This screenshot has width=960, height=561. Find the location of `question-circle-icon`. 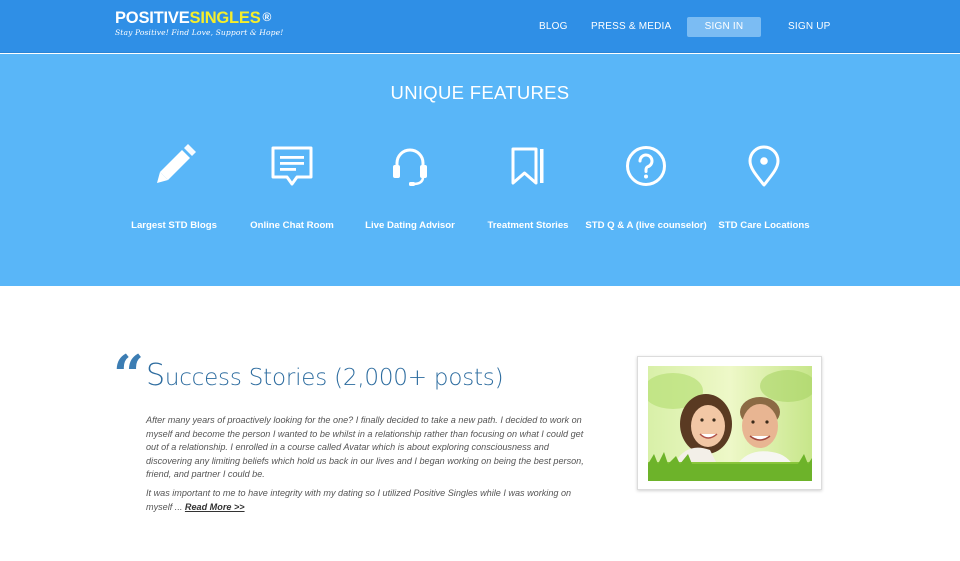

question-circle-icon is located at coordinates (646, 166).